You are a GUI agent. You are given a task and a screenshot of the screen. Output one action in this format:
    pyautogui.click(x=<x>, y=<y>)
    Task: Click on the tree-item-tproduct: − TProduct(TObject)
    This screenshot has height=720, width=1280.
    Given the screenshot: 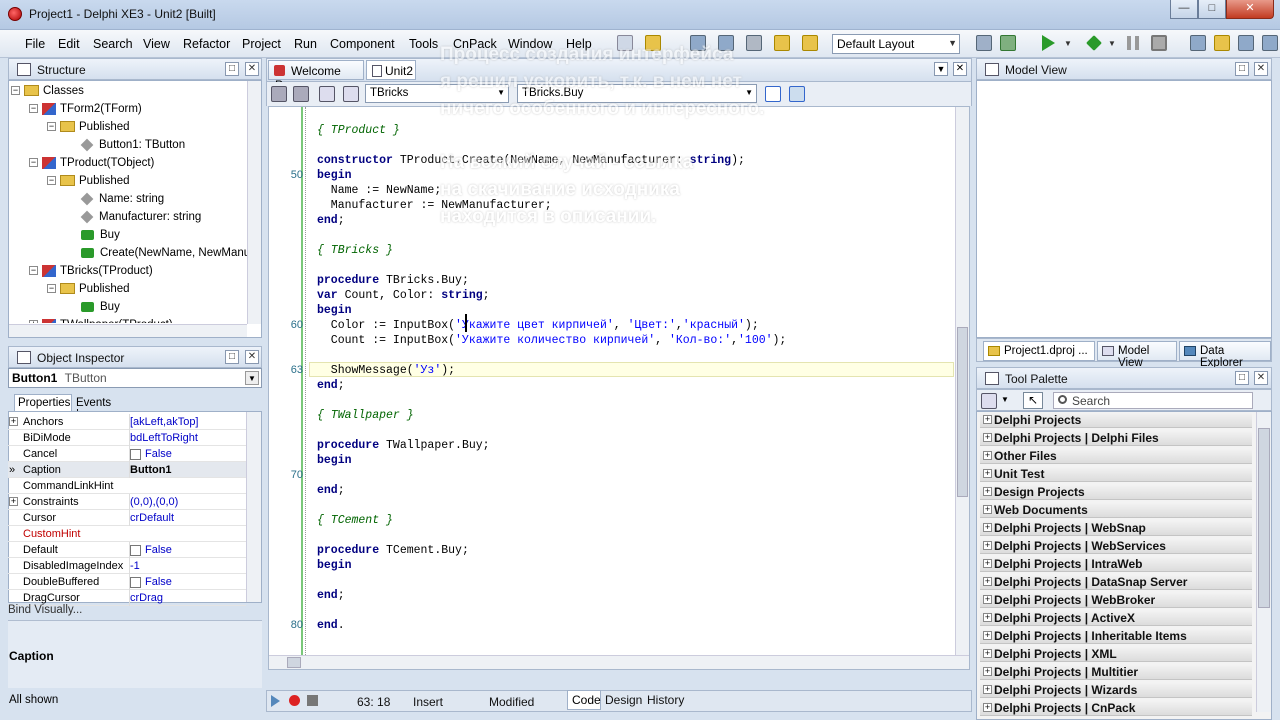 What is the action you would take?
    pyautogui.click(x=91, y=163)
    